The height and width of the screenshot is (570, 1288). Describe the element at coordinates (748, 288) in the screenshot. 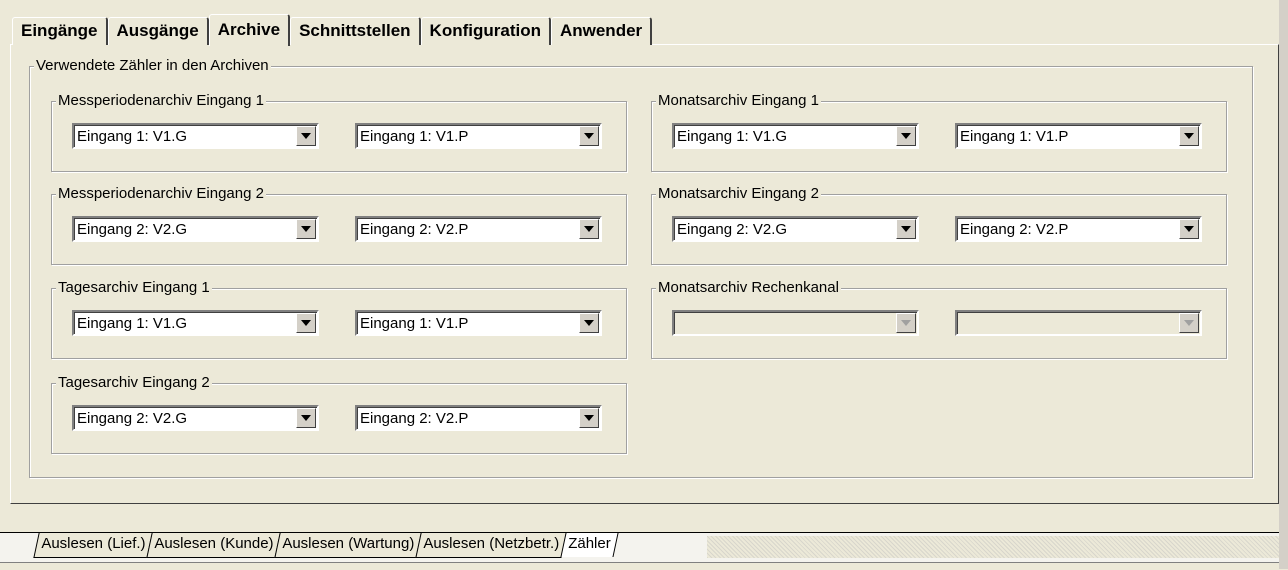

I see `group-title: Monatsarchiv Rechenkanal` at that location.